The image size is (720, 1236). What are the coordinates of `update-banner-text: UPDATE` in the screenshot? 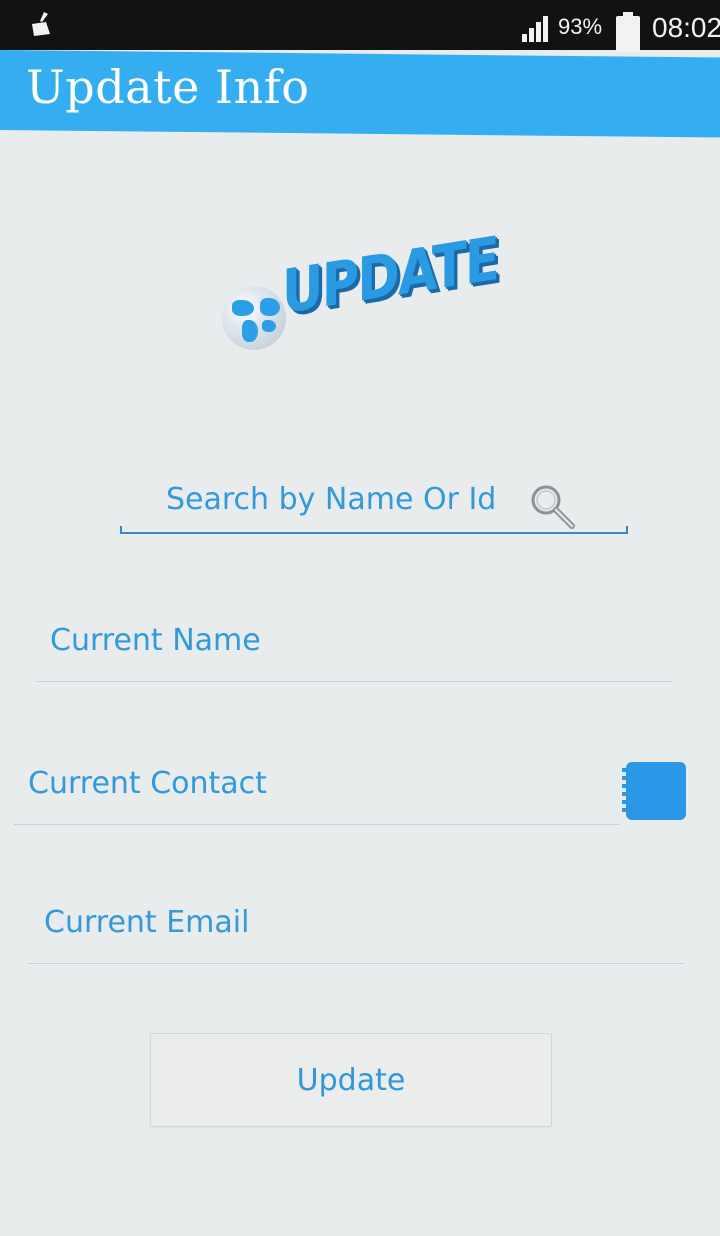 It's located at (390, 275).